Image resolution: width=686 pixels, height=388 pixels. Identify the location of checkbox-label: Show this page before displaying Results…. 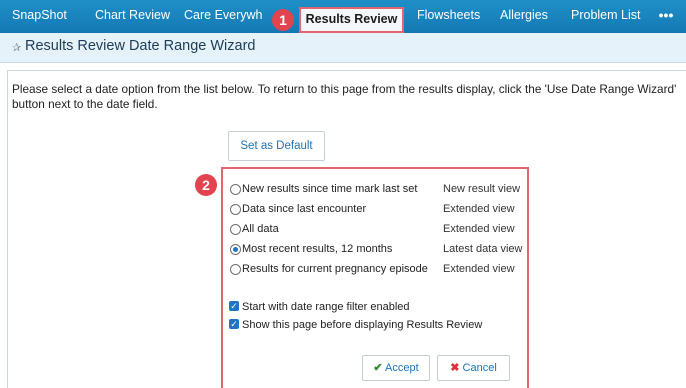
(362, 325).